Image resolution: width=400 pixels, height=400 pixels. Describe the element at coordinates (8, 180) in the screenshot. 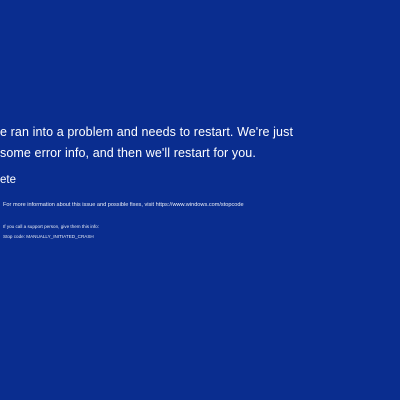

I see `progress-status: ete` at that location.